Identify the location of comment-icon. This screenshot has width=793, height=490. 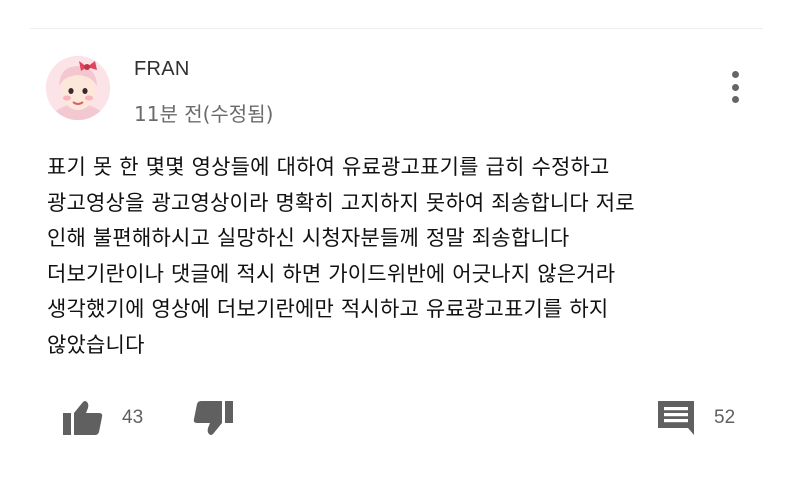
(676, 418).